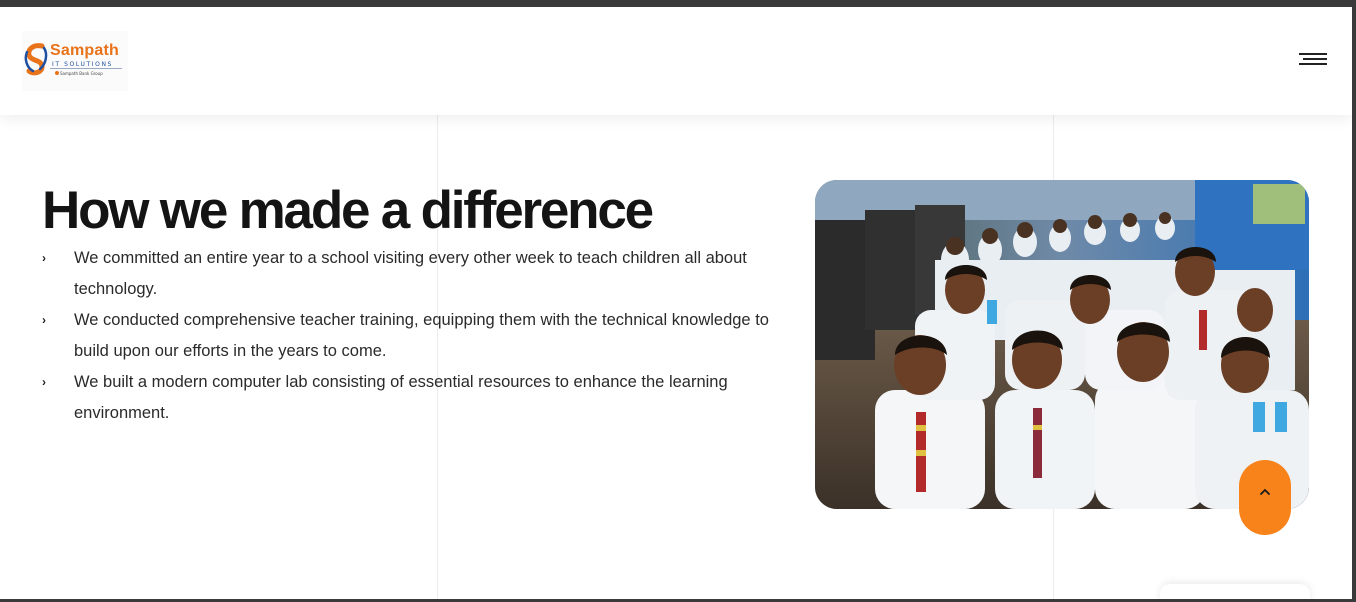  What do you see at coordinates (84, 50) in the screenshot?
I see `brand-name: Sampath` at bounding box center [84, 50].